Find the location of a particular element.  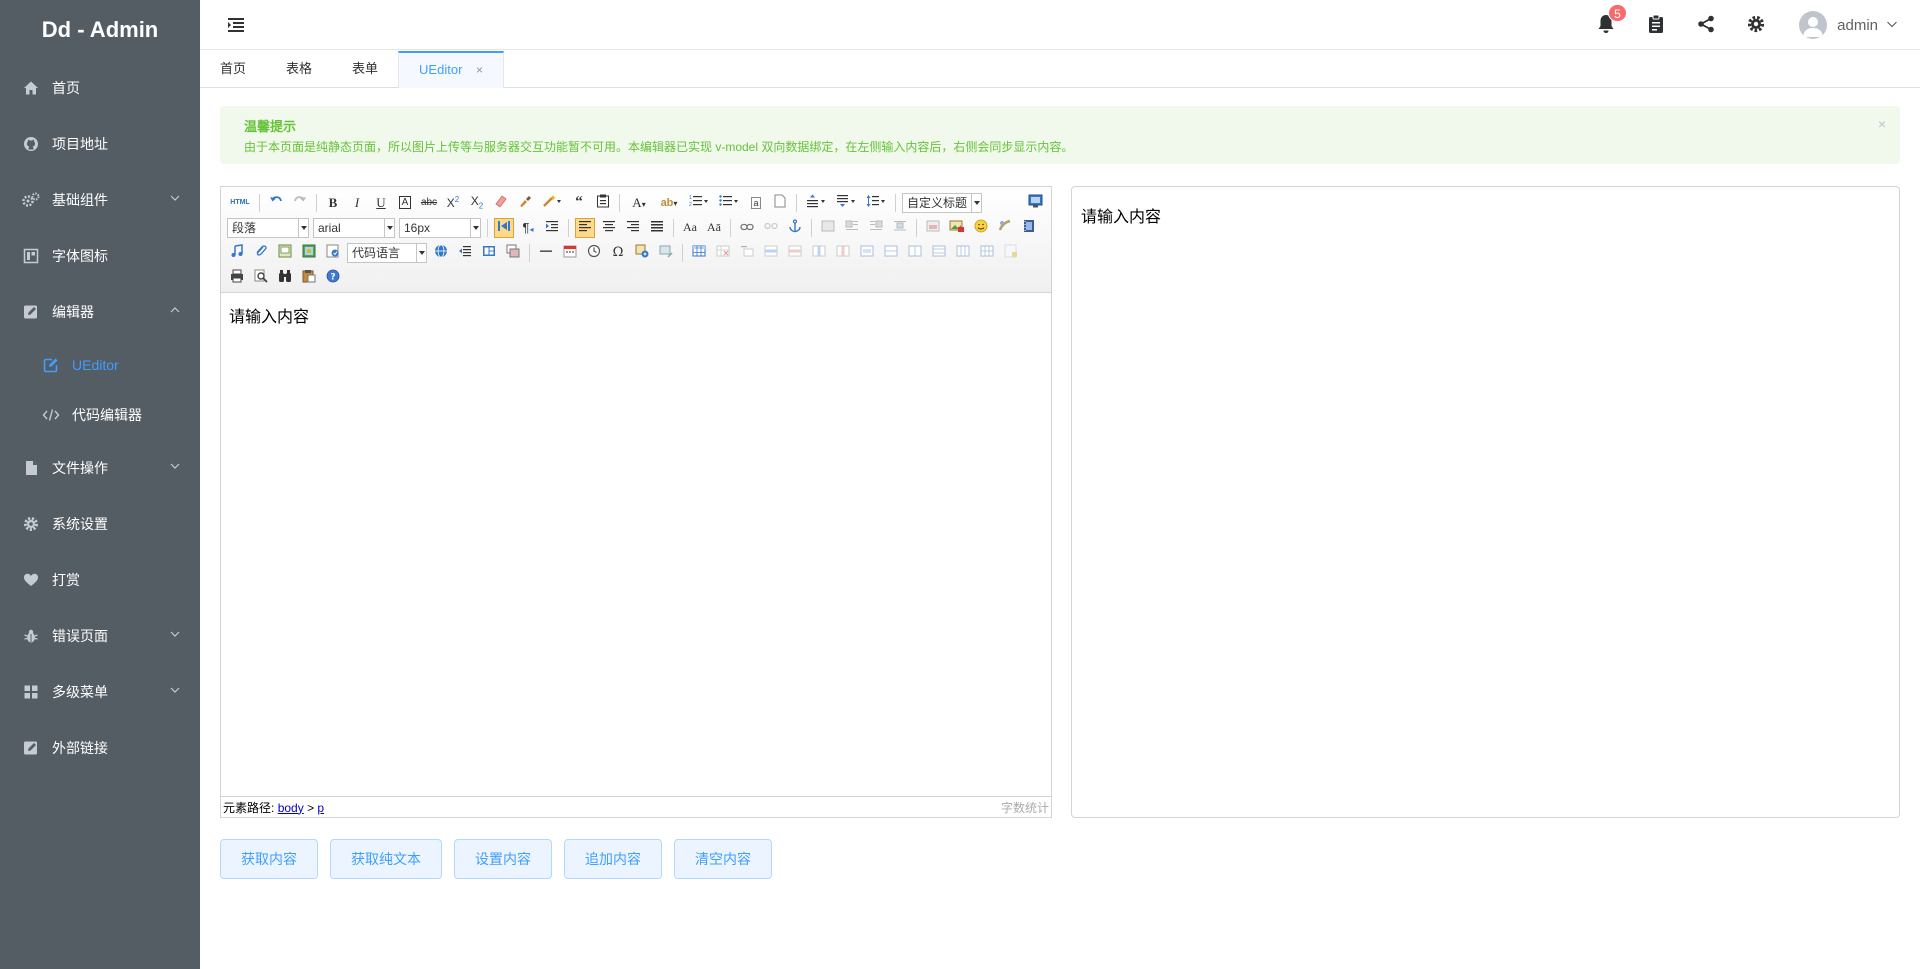

link-button is located at coordinates (747, 228).